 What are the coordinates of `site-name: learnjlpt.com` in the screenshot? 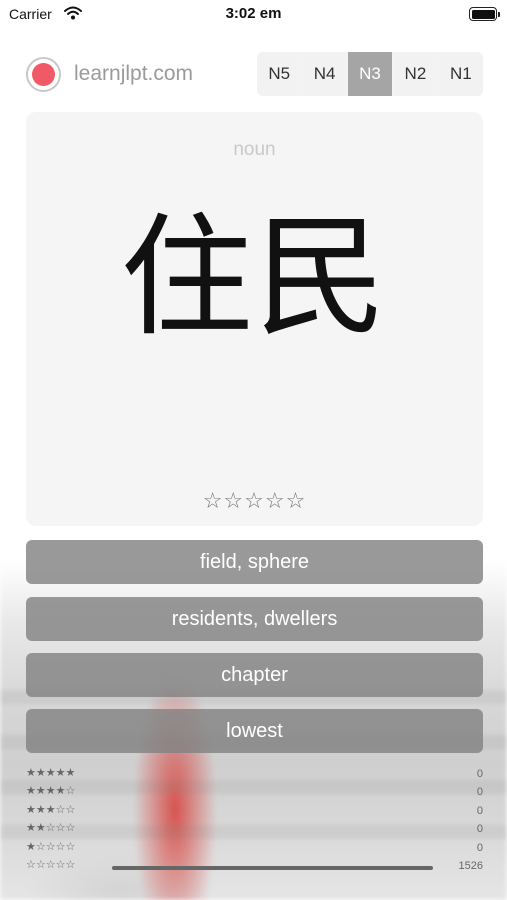 It's located at (133, 74).